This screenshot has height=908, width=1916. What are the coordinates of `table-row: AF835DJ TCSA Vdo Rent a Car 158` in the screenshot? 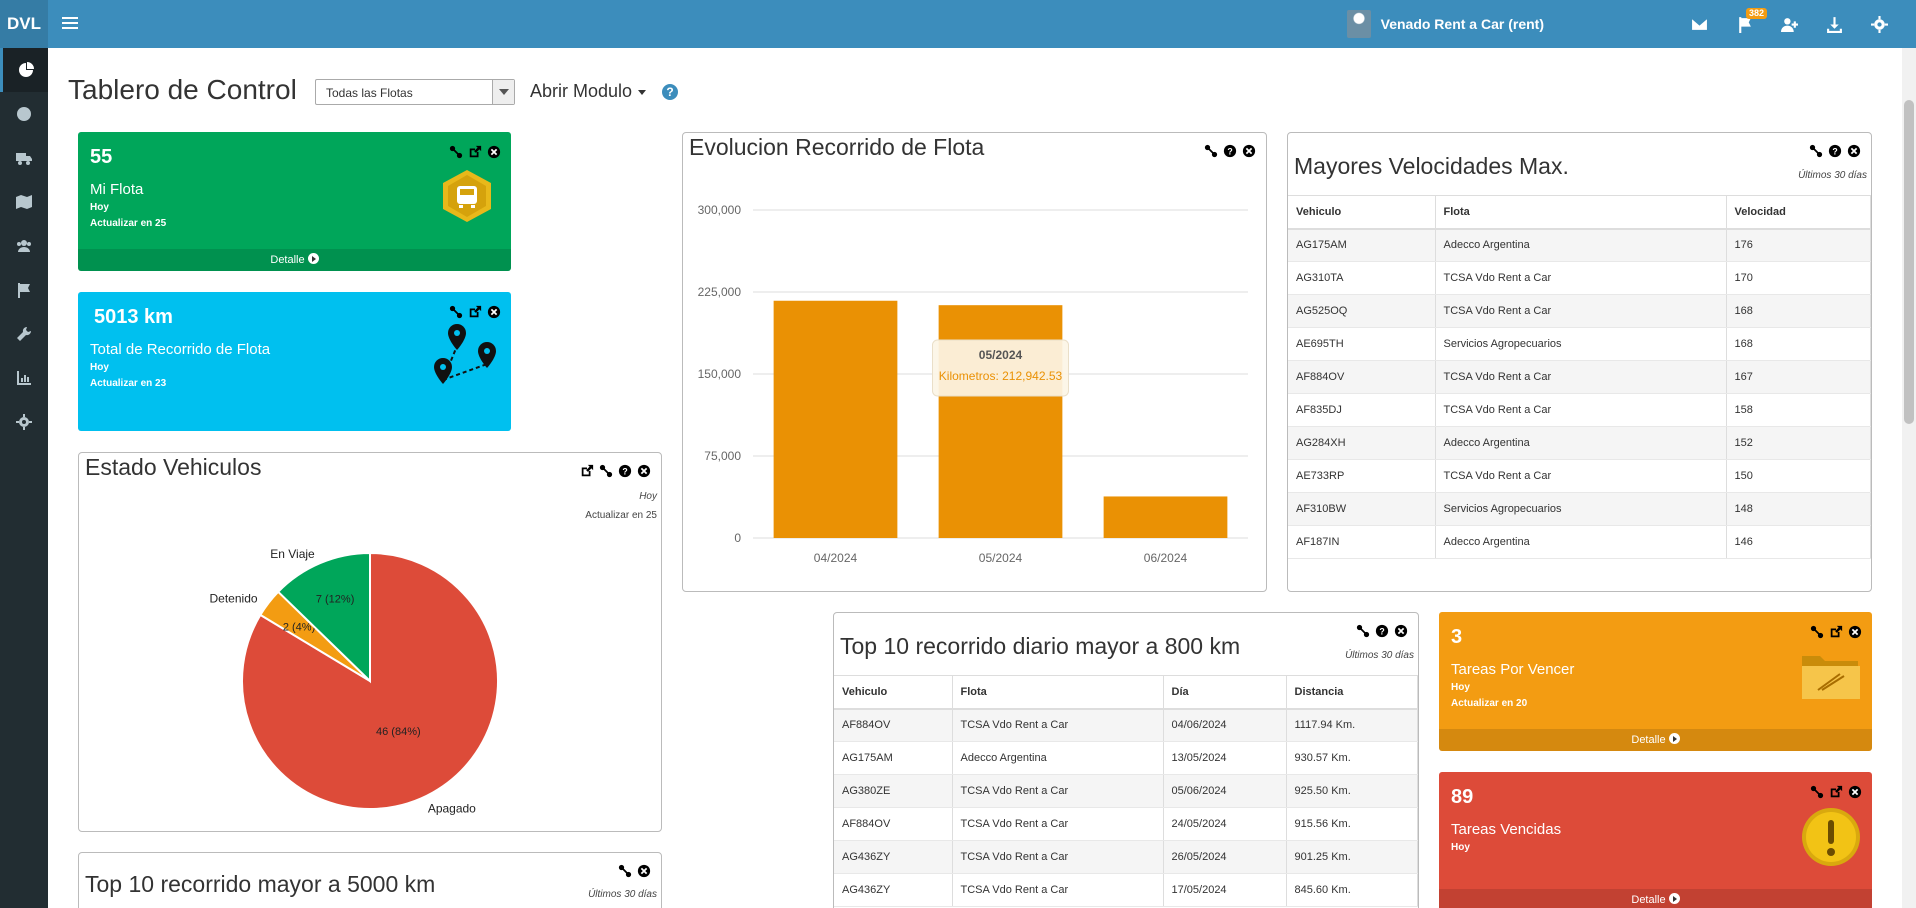 It's located at (1579, 410).